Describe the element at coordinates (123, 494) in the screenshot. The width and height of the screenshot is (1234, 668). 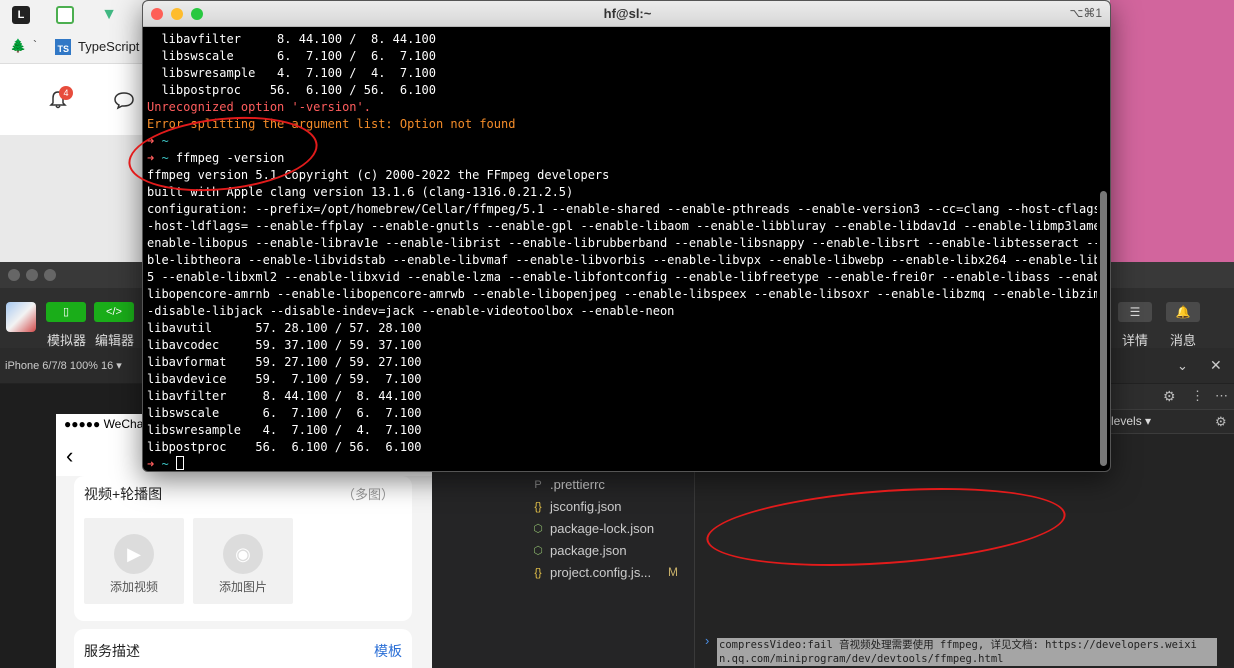
I see `media-card-title: 视频+轮播图` at that location.